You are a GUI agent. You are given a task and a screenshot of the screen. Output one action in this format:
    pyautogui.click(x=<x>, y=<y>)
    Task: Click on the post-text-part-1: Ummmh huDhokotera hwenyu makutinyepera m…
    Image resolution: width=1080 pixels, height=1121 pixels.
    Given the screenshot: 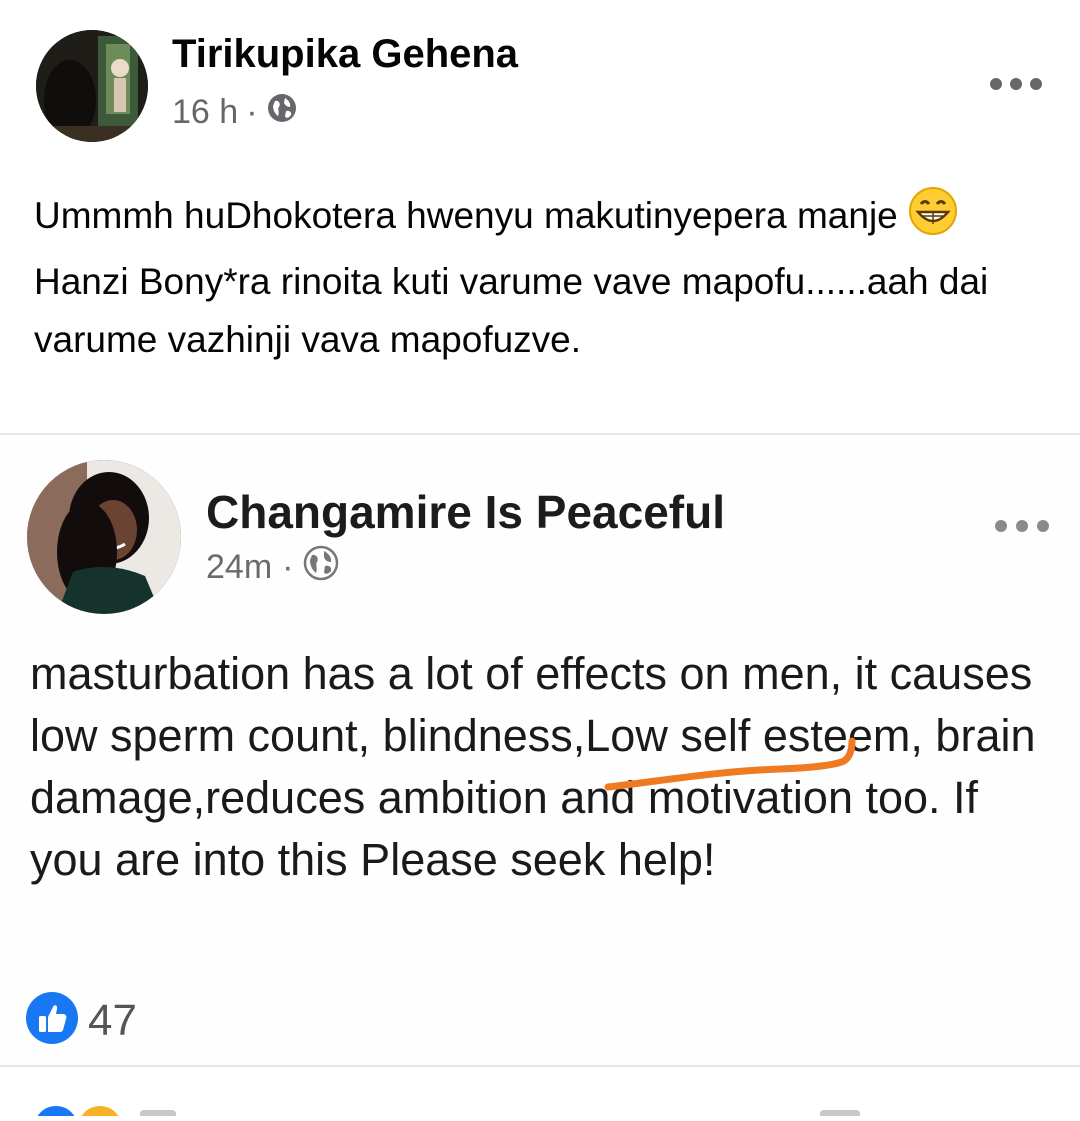 What is the action you would take?
    pyautogui.click(x=471, y=215)
    